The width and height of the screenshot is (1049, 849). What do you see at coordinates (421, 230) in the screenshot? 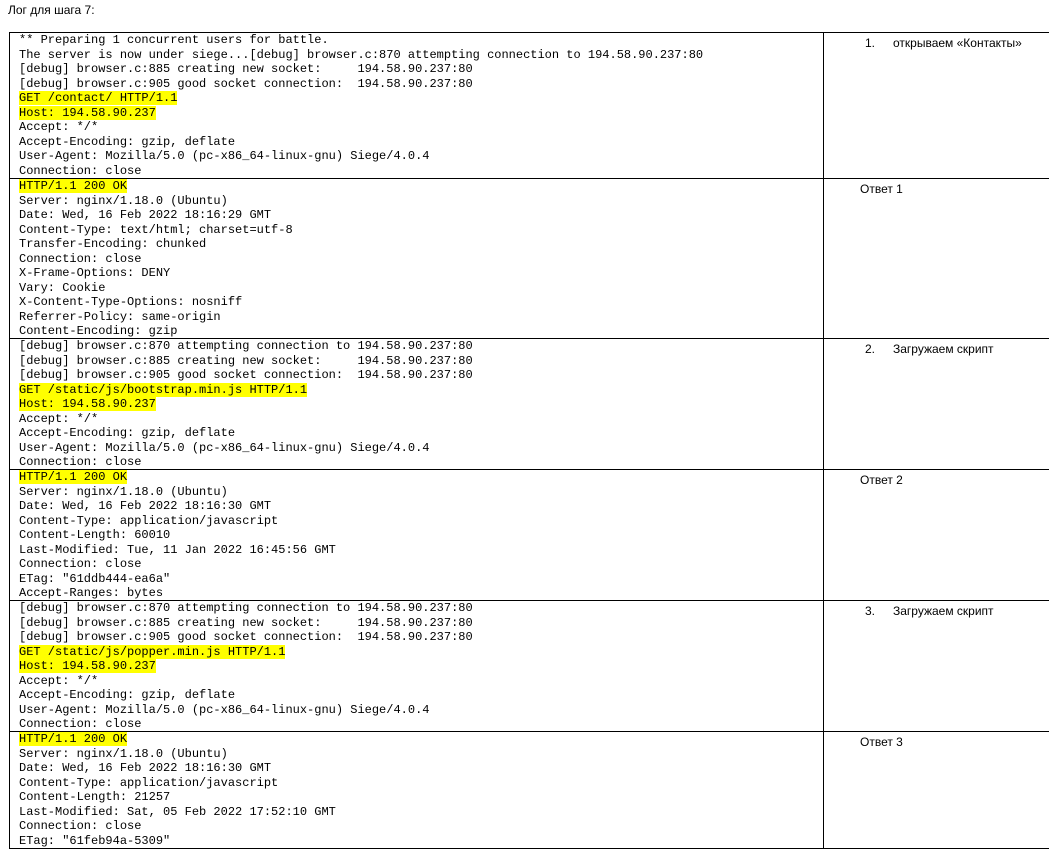
I see `log-line: Content-Type: text/html; charset=utf-8` at bounding box center [421, 230].